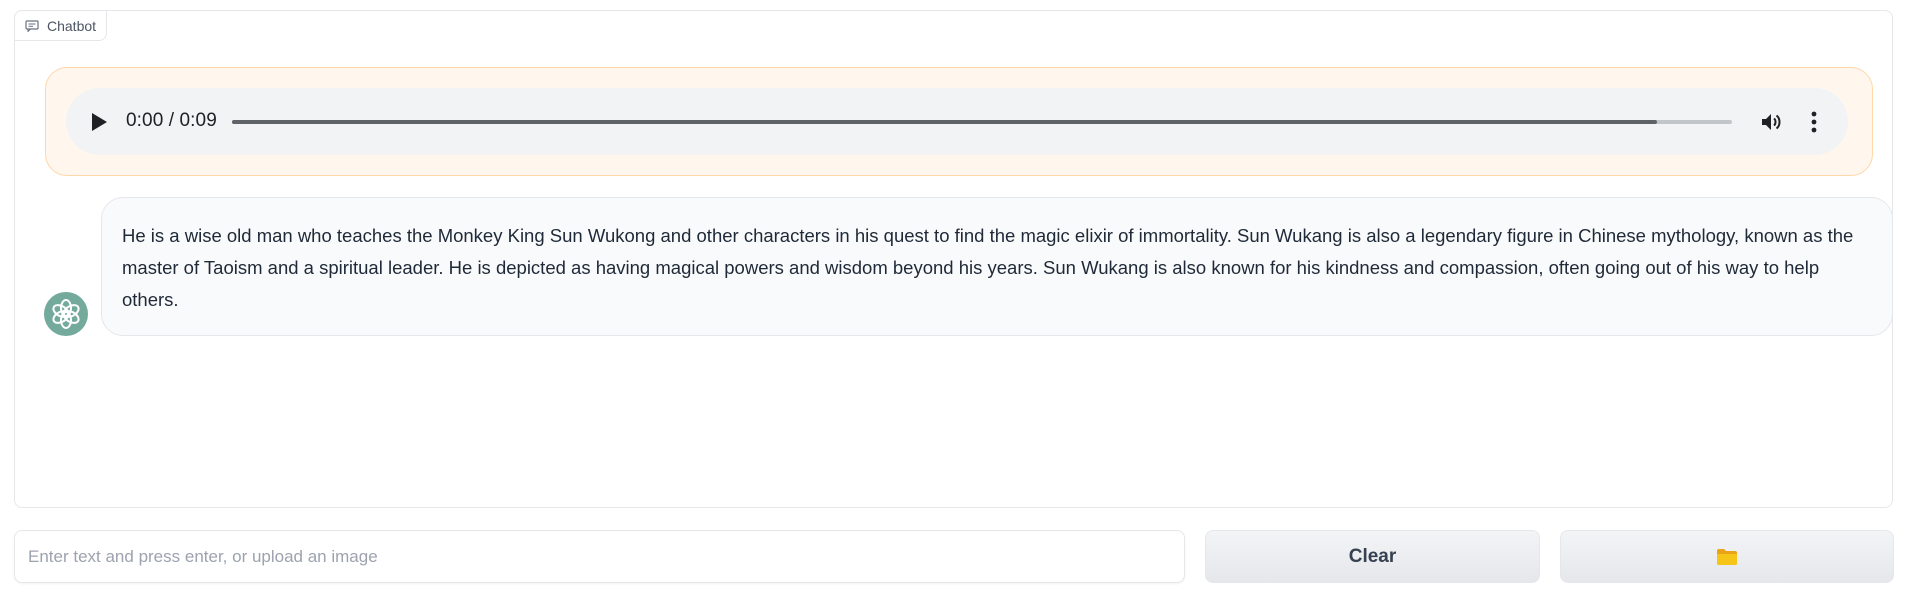 The image size is (1909, 600). What do you see at coordinates (1771, 122) in the screenshot?
I see `volume-icon` at bounding box center [1771, 122].